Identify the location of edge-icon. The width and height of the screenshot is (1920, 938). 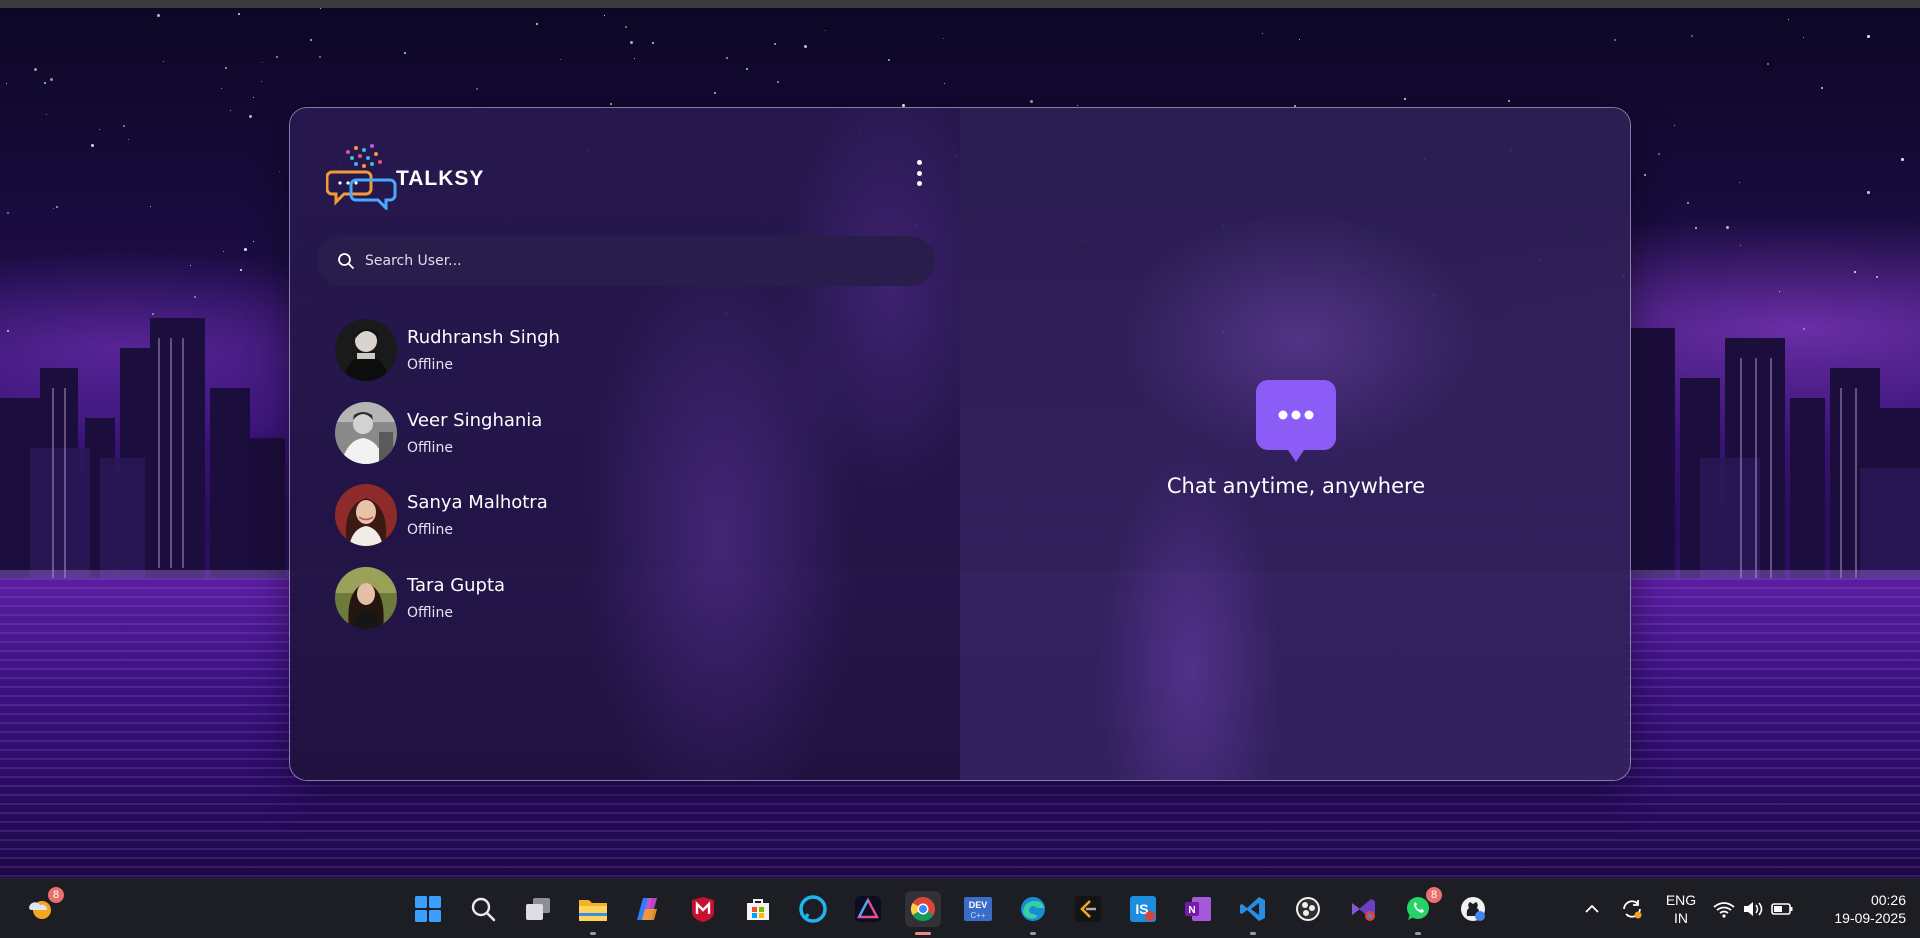
(1033, 913).